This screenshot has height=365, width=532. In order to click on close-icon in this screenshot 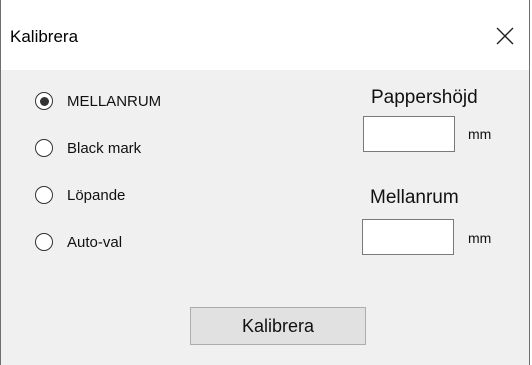, I will do `click(505, 36)`.